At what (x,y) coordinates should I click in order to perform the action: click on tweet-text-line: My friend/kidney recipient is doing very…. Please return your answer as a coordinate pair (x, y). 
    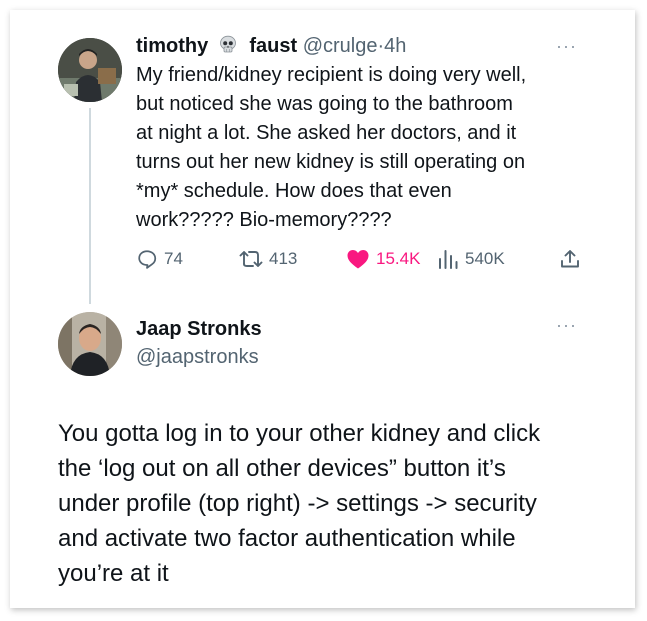
    Looking at the image, I should click on (331, 75).